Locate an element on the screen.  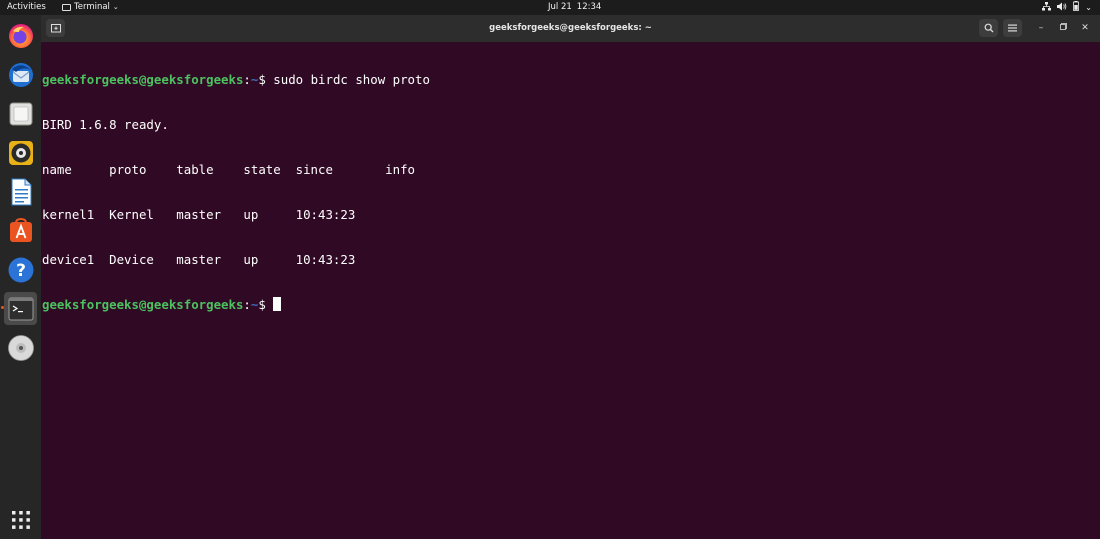
dock-item-firefox is located at coordinates (20, 35).